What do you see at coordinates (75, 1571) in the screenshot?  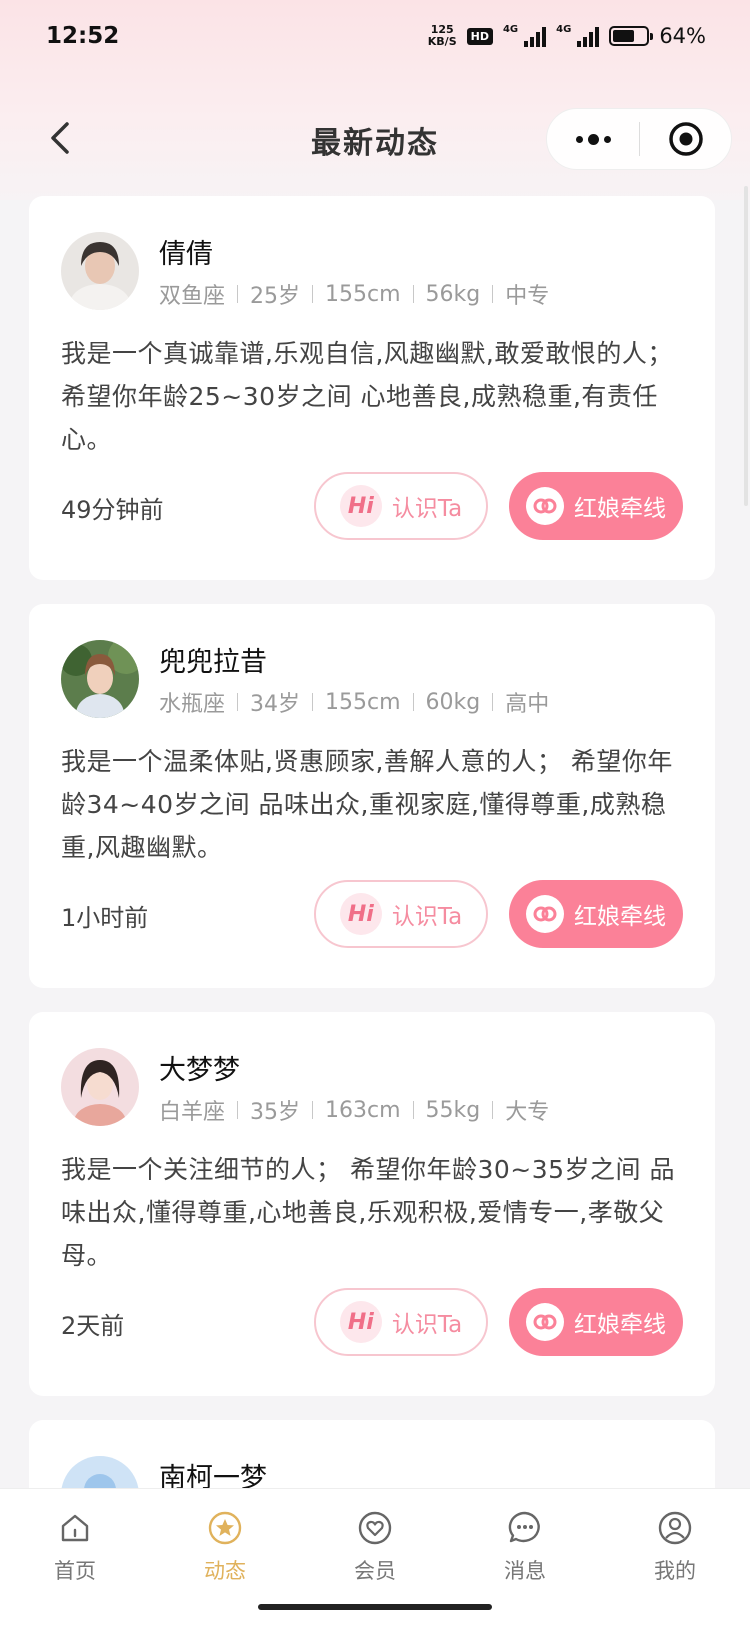 I see `tab-label: 首页` at bounding box center [75, 1571].